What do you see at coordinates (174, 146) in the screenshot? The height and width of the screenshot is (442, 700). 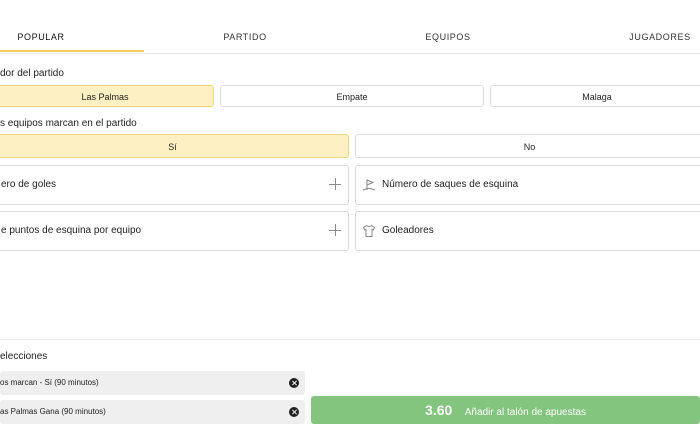 I see `option-si: Sí` at bounding box center [174, 146].